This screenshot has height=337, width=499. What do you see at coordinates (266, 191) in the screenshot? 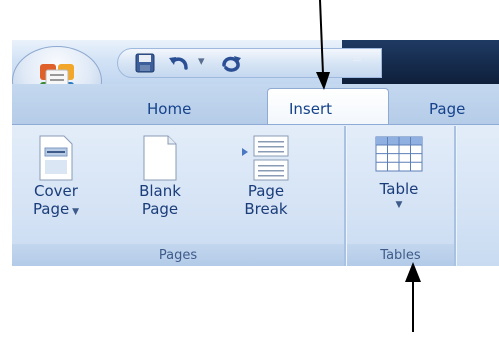
I see `page-break-label-line1: Page` at bounding box center [266, 191].